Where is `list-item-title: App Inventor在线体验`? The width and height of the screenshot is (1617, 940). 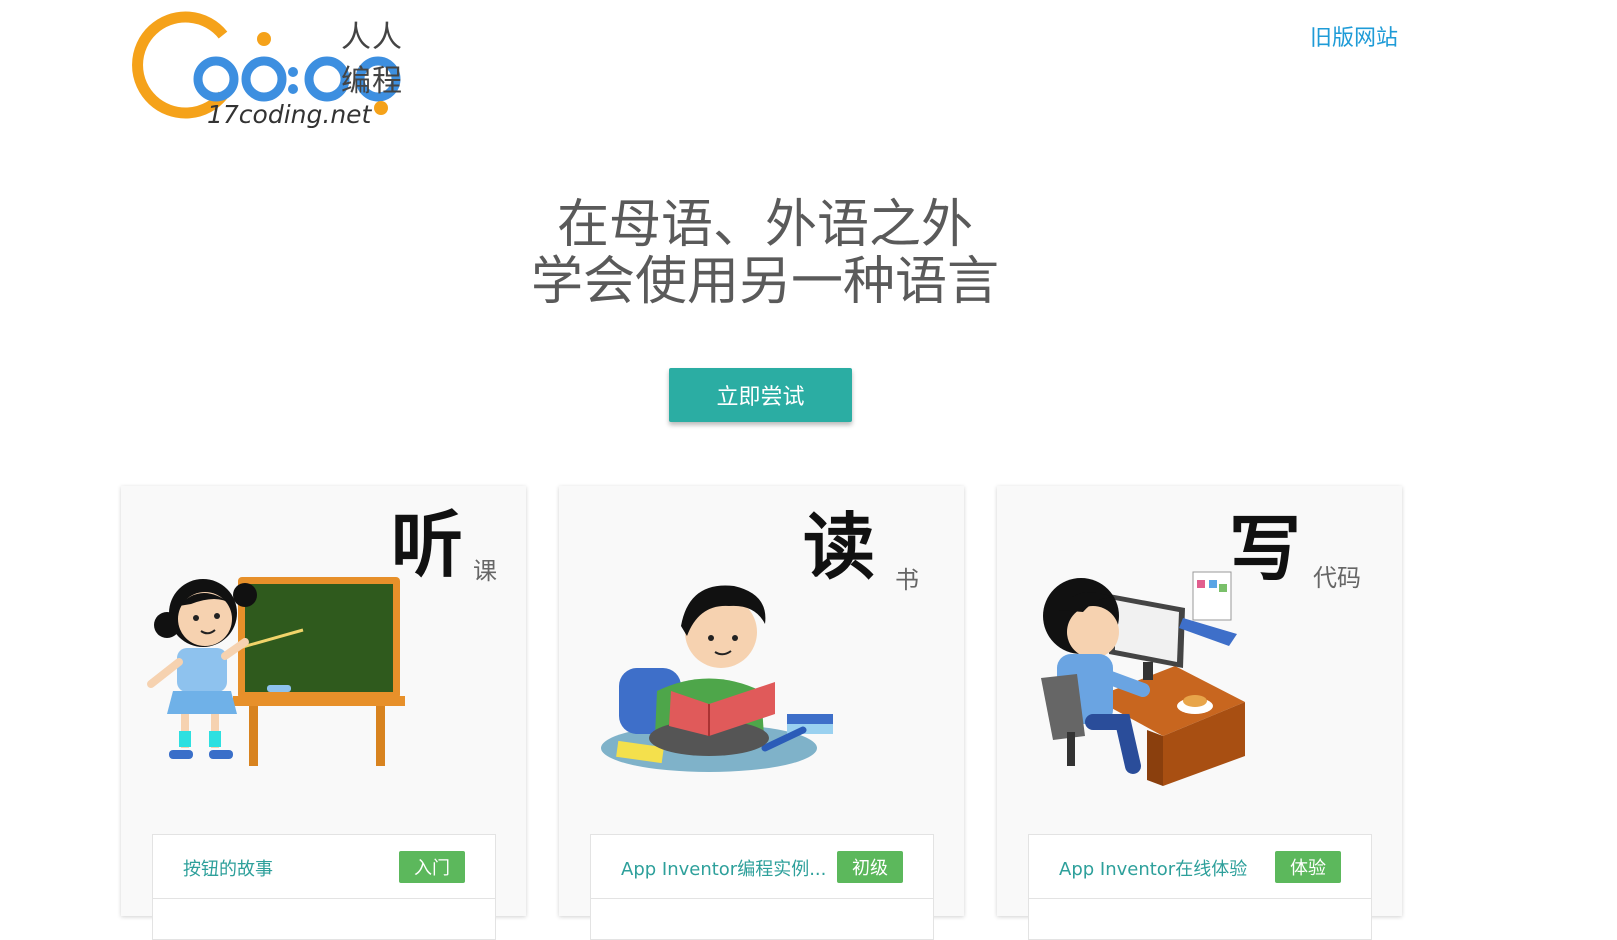 list-item-title: App Inventor在线体验 is located at coordinates (1153, 868).